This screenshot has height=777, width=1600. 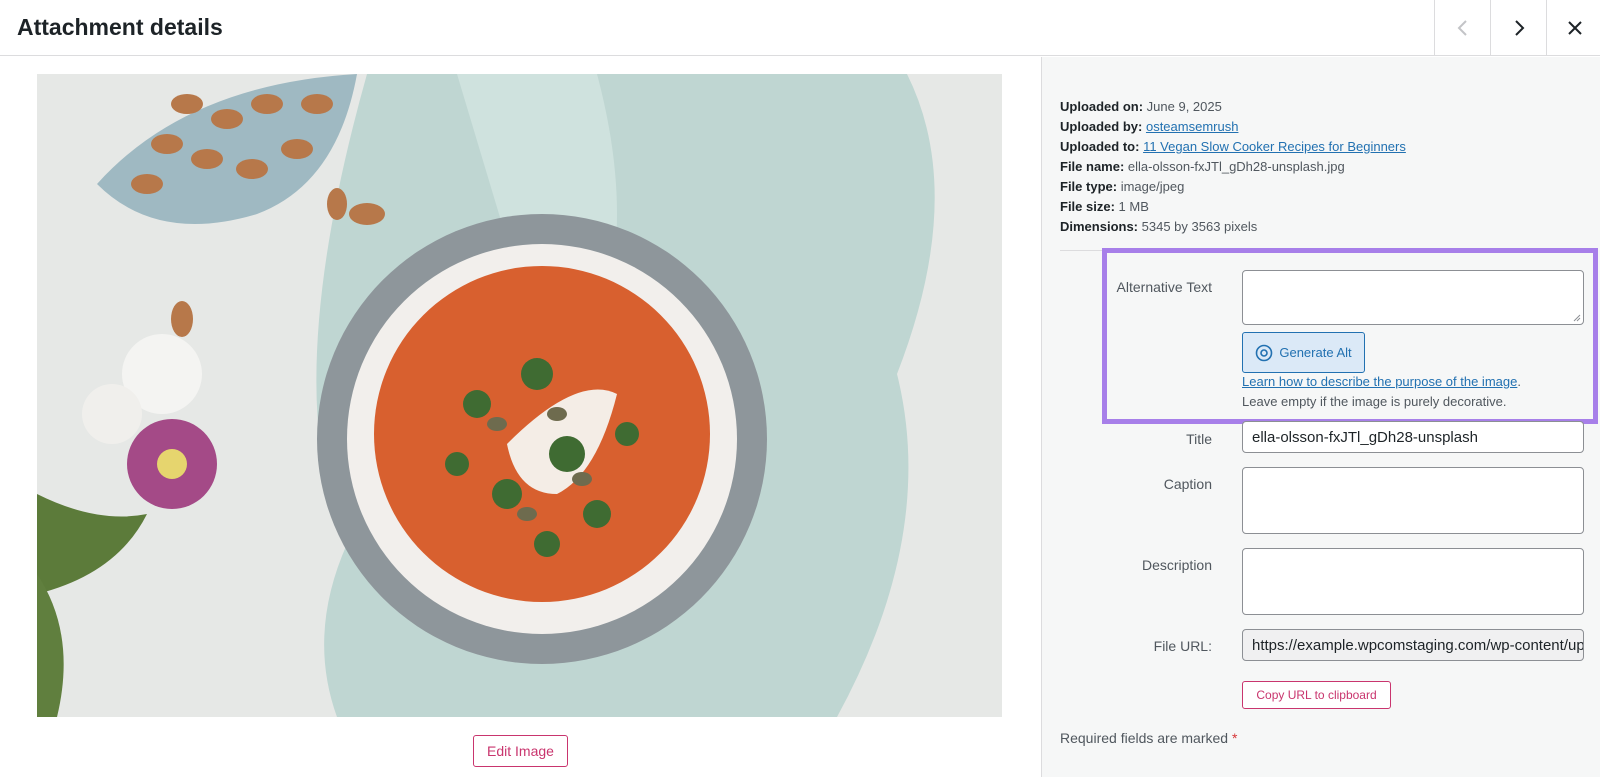 What do you see at coordinates (1184, 106) in the screenshot?
I see `uploaded-on-value: June 9, 2025` at bounding box center [1184, 106].